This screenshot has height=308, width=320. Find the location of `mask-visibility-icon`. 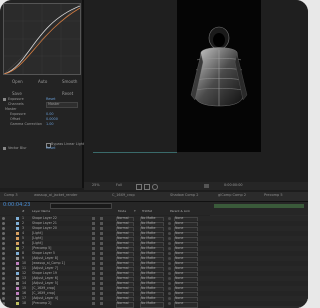

mask-visibility-icon is located at coordinates (155, 187).